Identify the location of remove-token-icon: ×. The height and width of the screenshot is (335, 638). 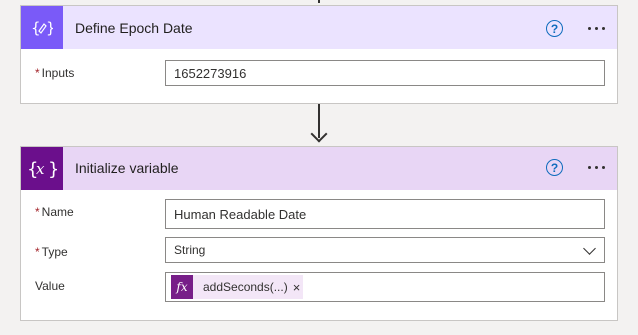
(298, 287).